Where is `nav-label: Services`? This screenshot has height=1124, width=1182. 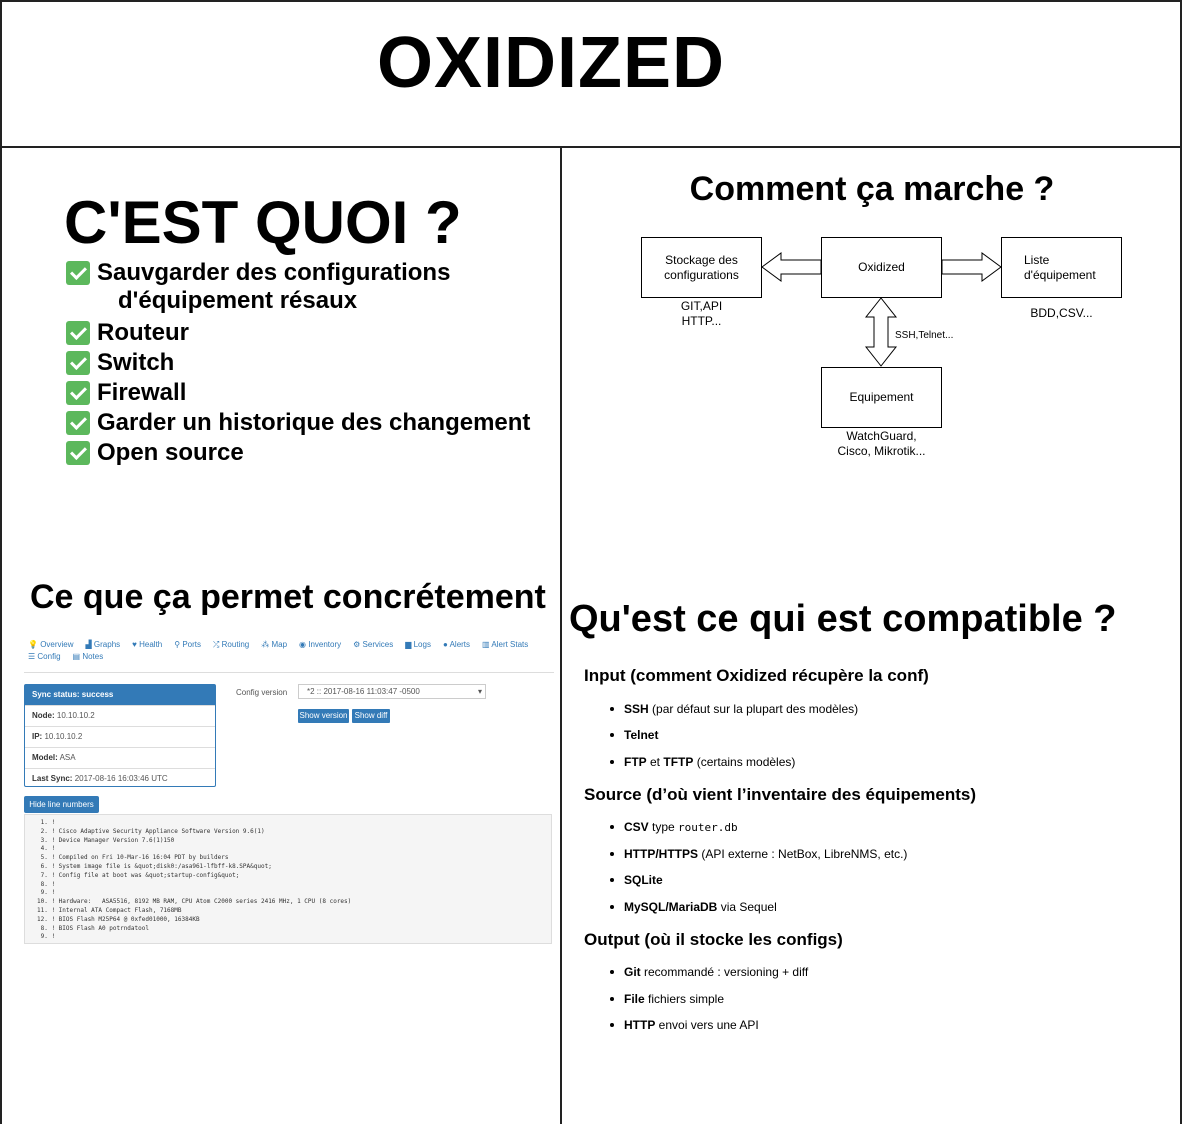
nav-label: Services is located at coordinates (378, 644).